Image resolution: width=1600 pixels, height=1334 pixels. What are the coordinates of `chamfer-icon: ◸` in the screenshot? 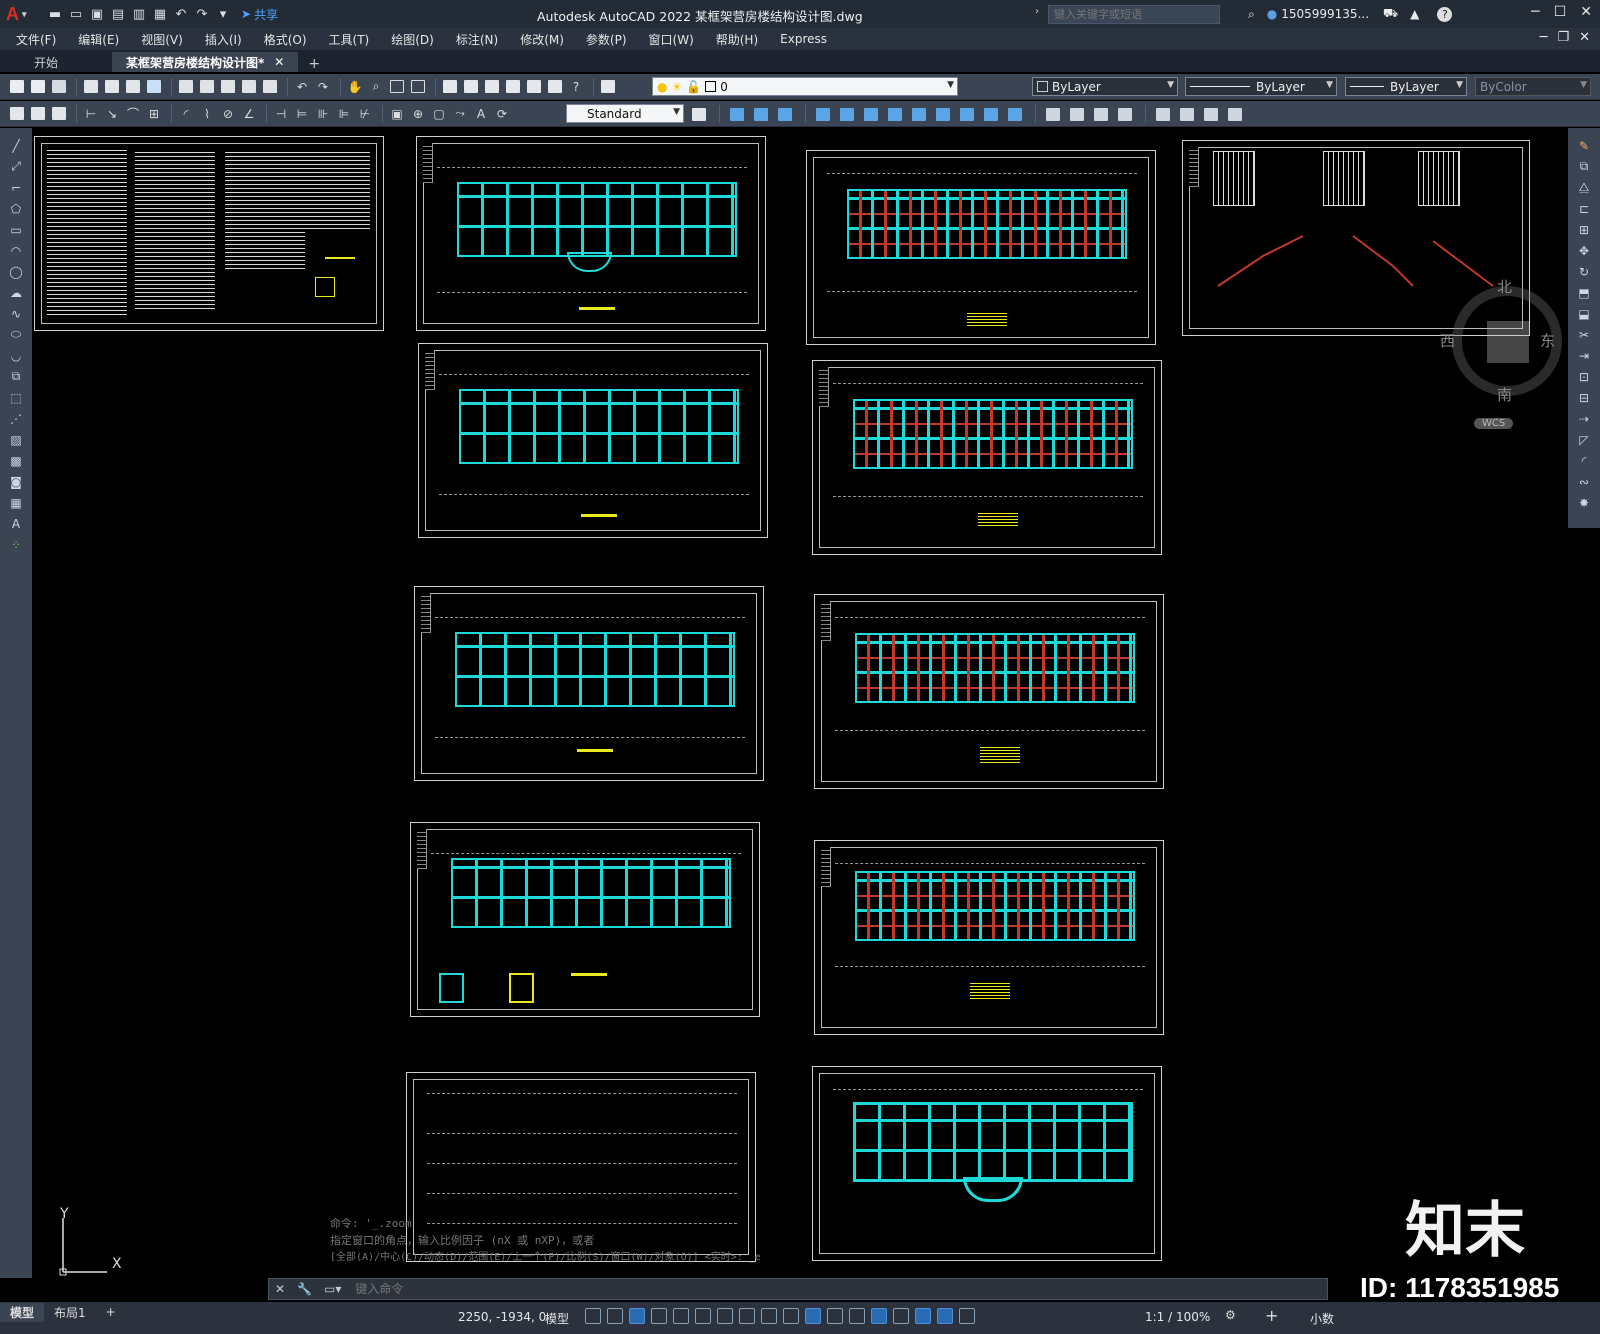 It's located at (1584, 439).